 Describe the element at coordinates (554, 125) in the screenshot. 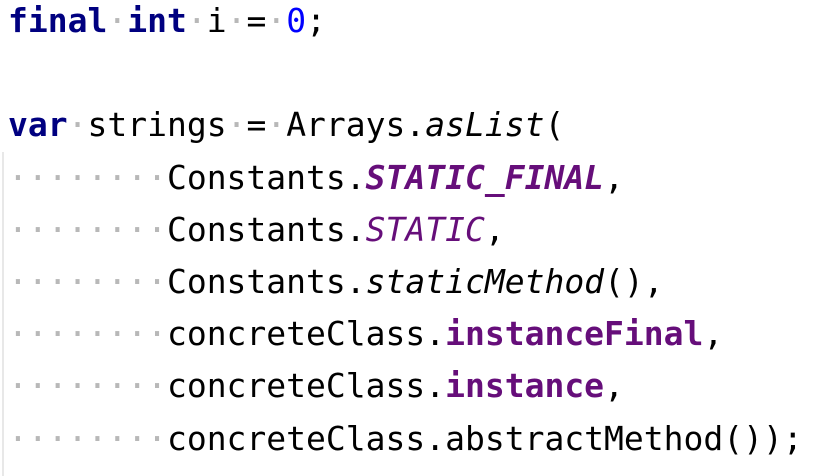

I see `code-token: (` at that location.